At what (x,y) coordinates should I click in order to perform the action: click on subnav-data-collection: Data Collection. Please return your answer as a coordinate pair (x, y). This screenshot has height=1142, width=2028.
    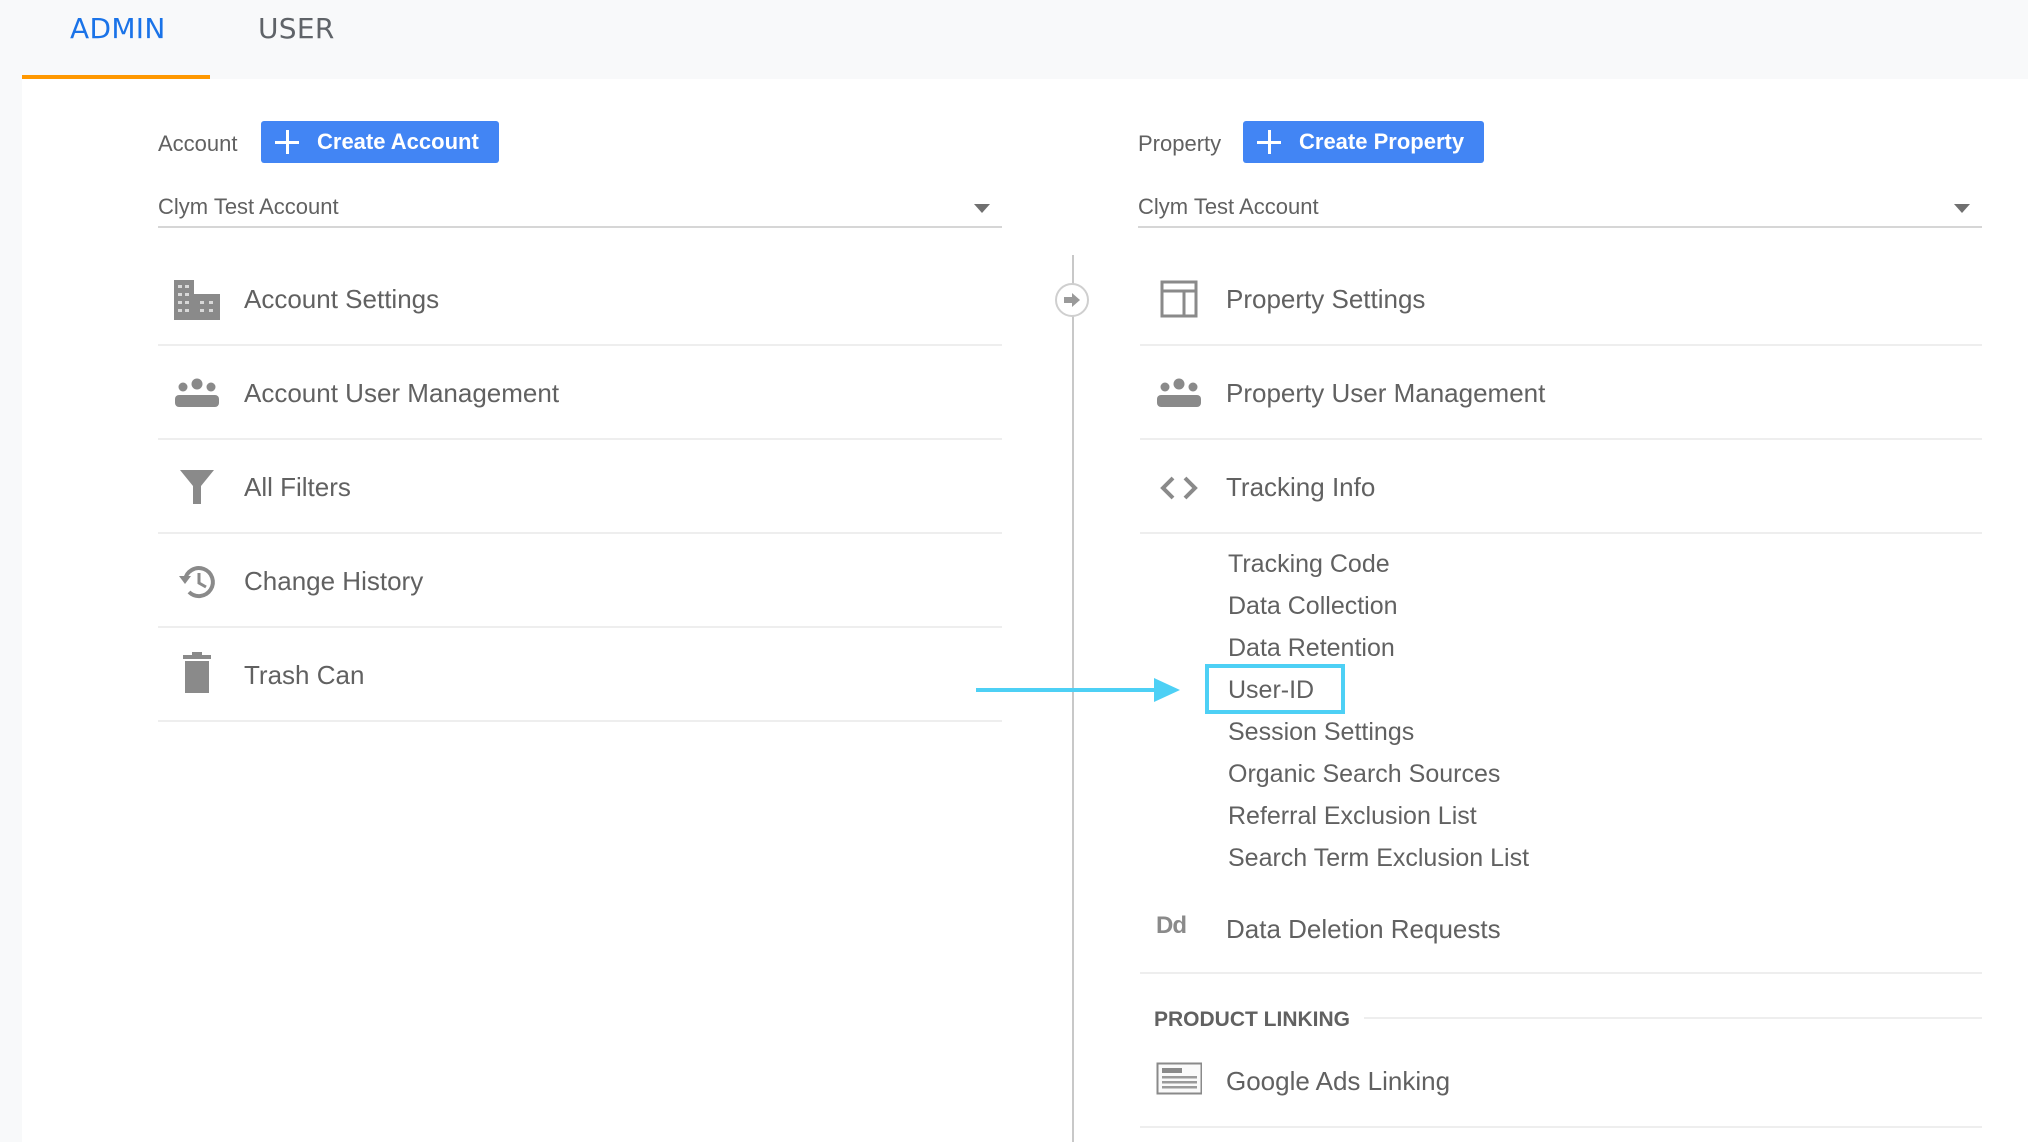
    Looking at the image, I should click on (1313, 606).